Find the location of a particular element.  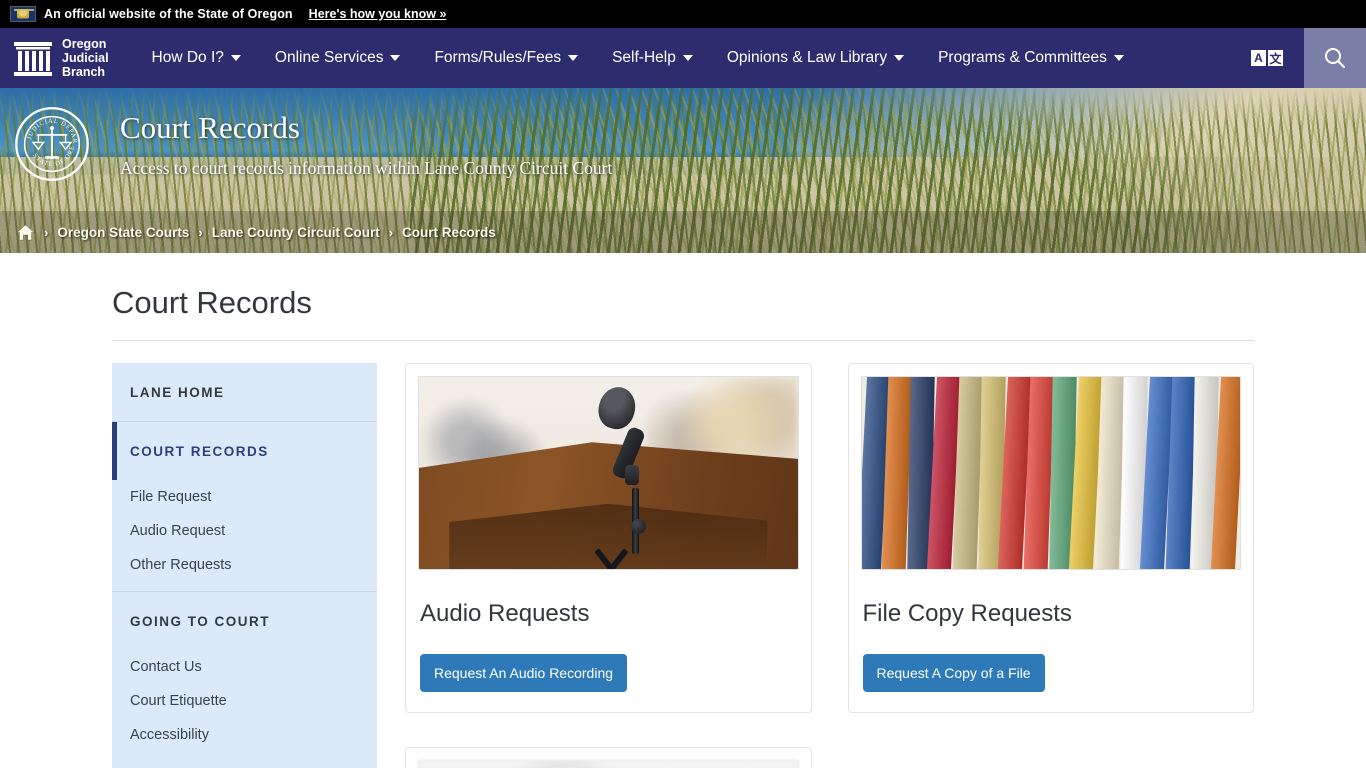

microphone-witness-stand-photo is located at coordinates (608, 473).